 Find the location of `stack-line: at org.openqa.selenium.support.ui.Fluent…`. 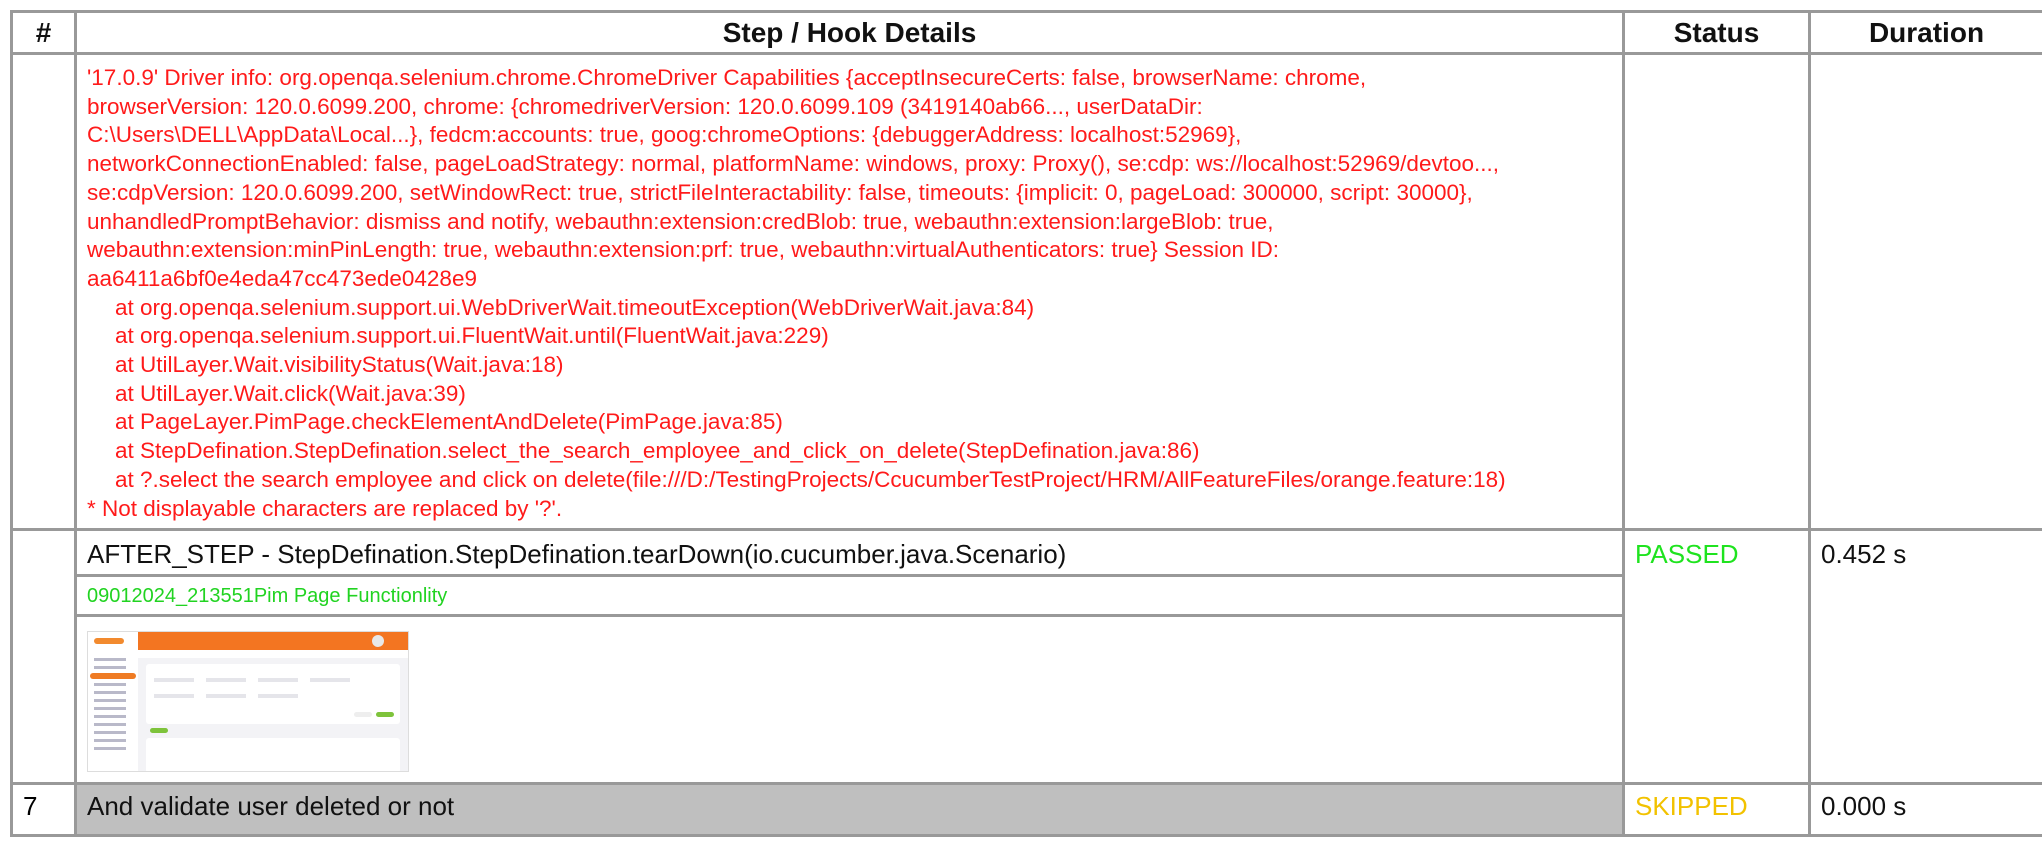

stack-line: at org.openqa.selenium.support.ui.Fluent… is located at coordinates (472, 336).